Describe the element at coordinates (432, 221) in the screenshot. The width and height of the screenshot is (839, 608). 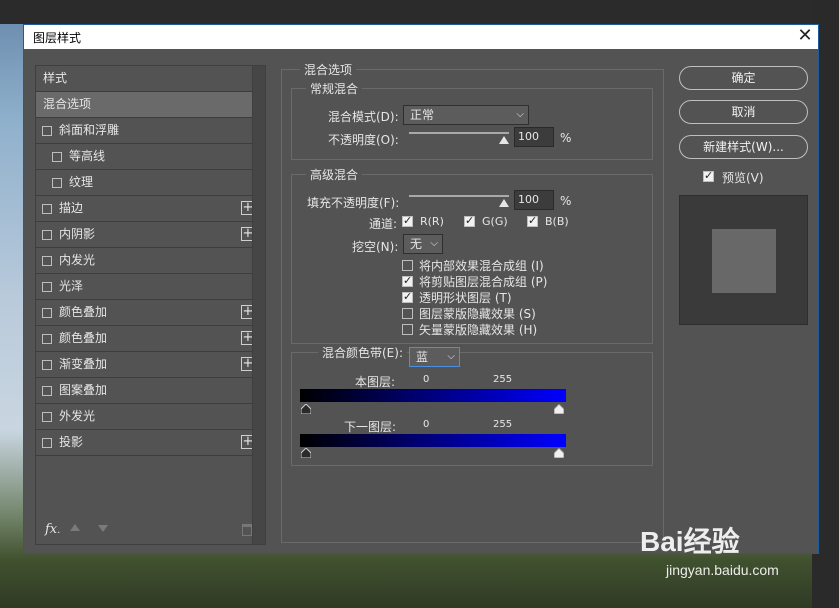
I see `channel-r-label: R(R)` at that location.